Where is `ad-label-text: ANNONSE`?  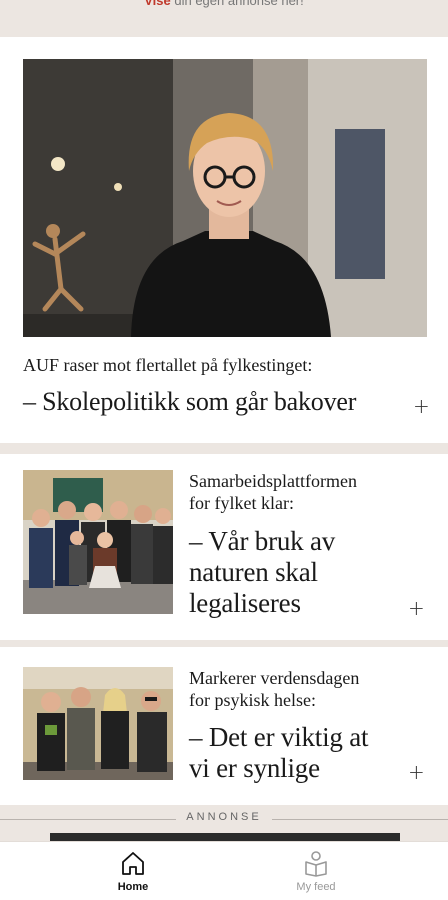 ad-label-text: ANNONSE is located at coordinates (224, 817).